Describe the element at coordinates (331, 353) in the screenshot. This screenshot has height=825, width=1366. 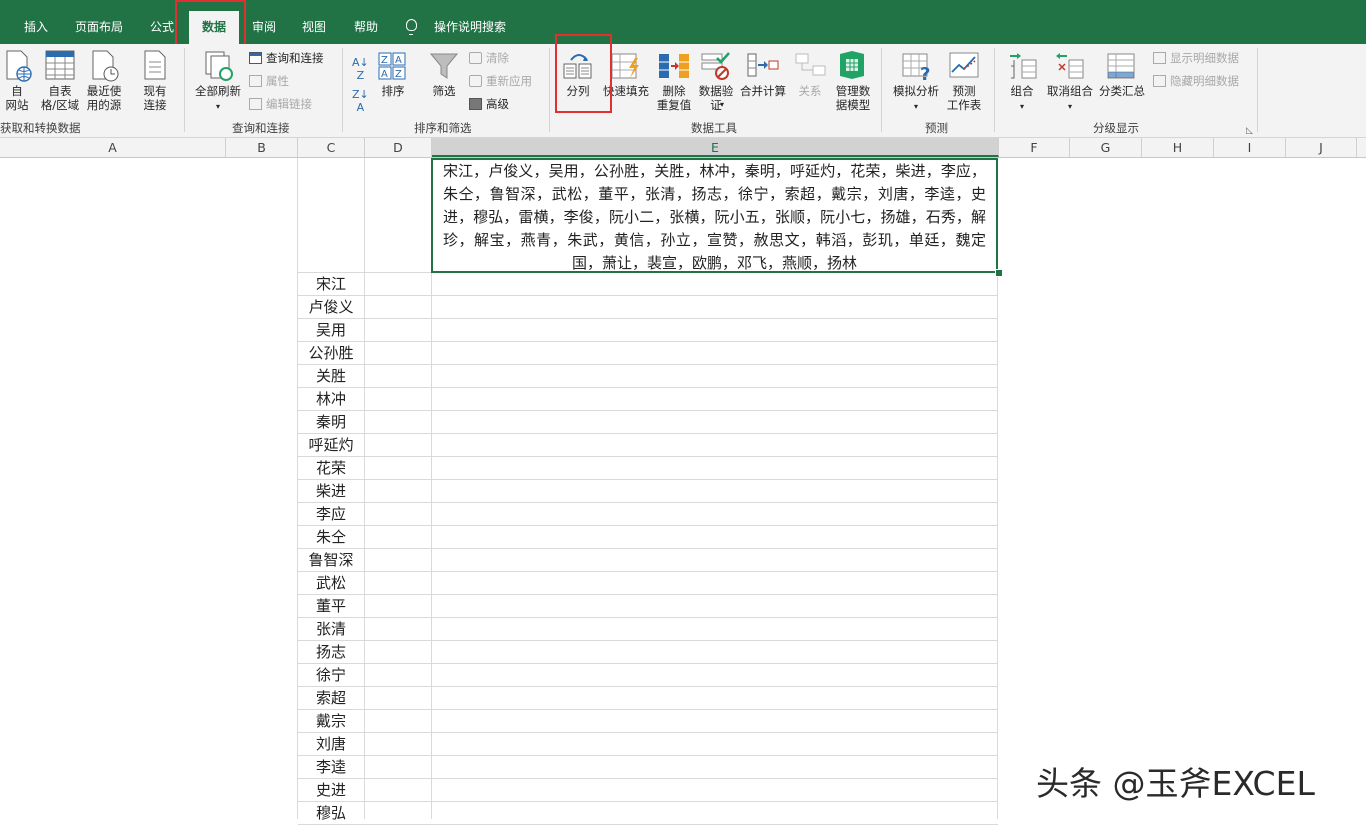
I see `cell-c-name: 公孙胜` at that location.